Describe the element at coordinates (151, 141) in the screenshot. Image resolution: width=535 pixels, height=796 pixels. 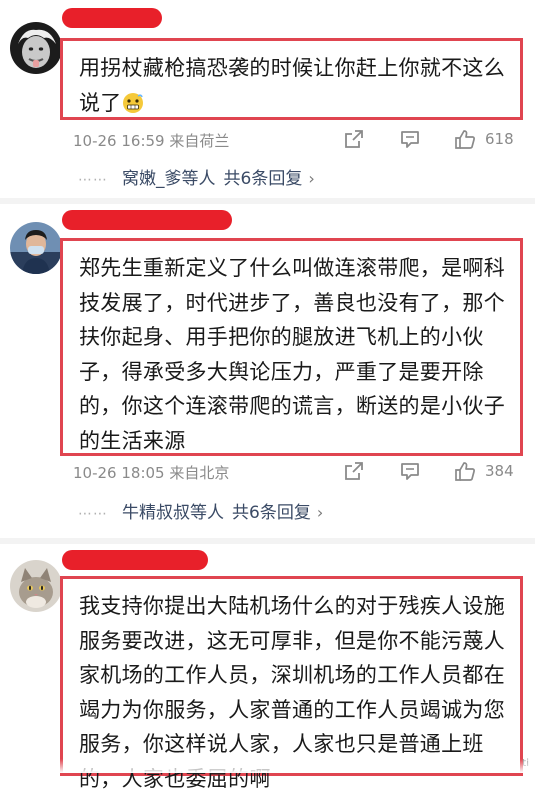
I see `comment-timestamp: 10-26 16:59 来自荷兰` at that location.